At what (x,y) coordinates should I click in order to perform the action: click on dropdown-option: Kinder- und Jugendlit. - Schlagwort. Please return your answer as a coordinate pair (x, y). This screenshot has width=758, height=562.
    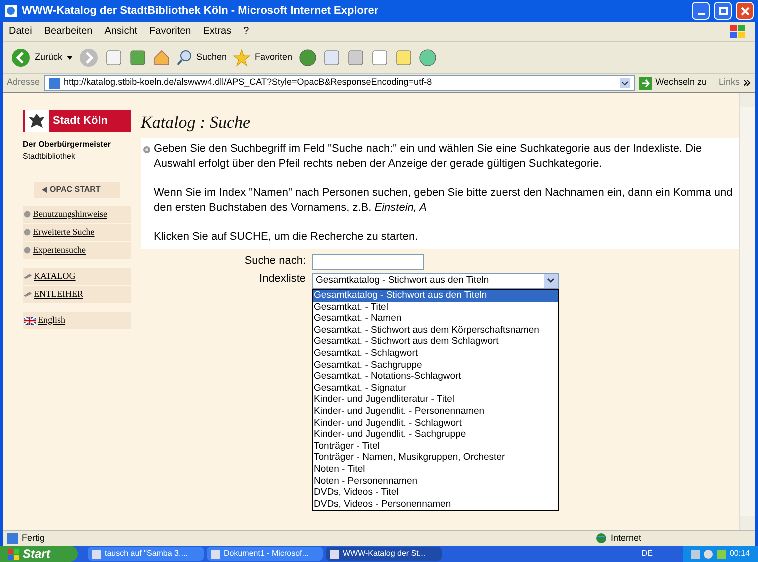
    Looking at the image, I should click on (435, 424).